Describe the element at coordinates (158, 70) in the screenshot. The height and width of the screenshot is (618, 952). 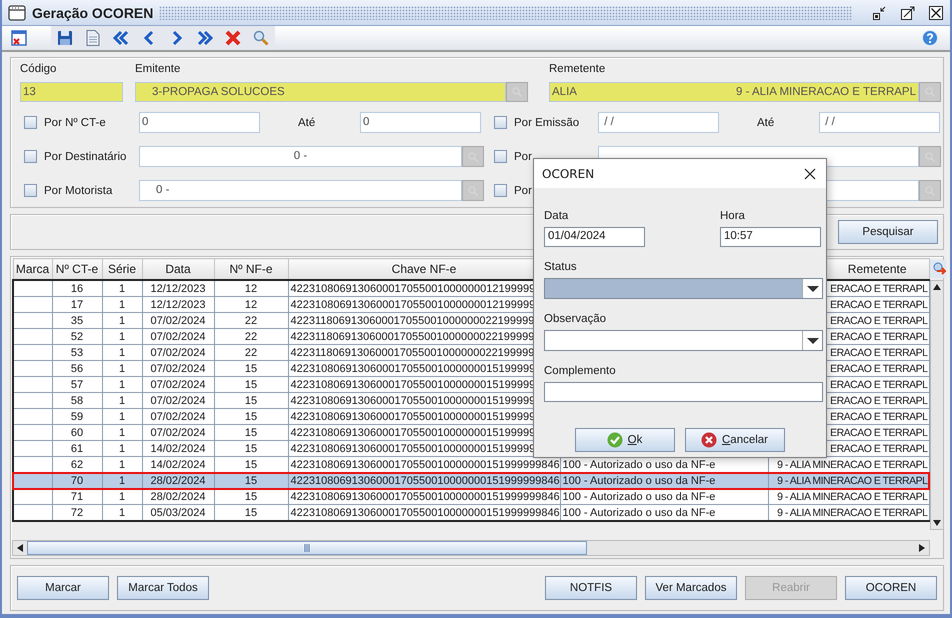
I see `issuer-label: Emitente` at that location.